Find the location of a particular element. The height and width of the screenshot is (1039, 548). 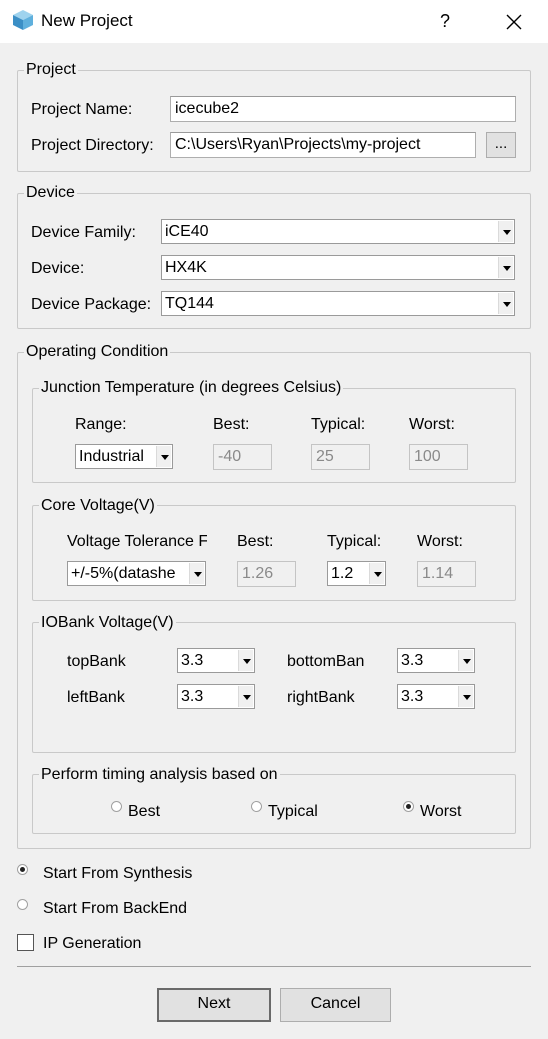

timing-best-radio is located at coordinates (116, 806).